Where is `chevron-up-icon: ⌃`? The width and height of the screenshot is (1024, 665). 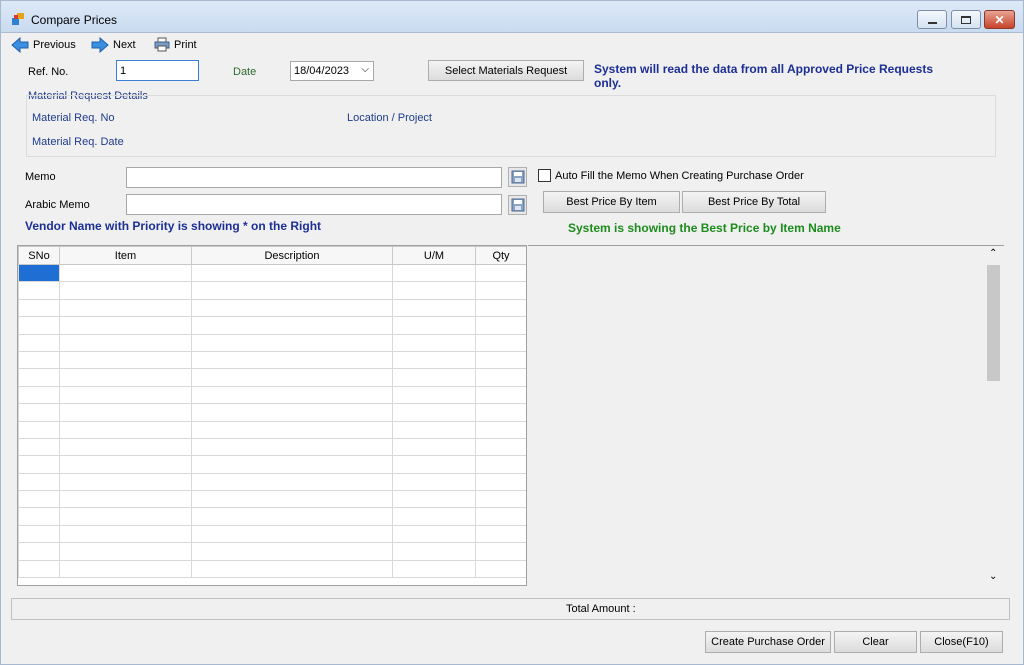 chevron-up-icon: ⌃ is located at coordinates (993, 253).